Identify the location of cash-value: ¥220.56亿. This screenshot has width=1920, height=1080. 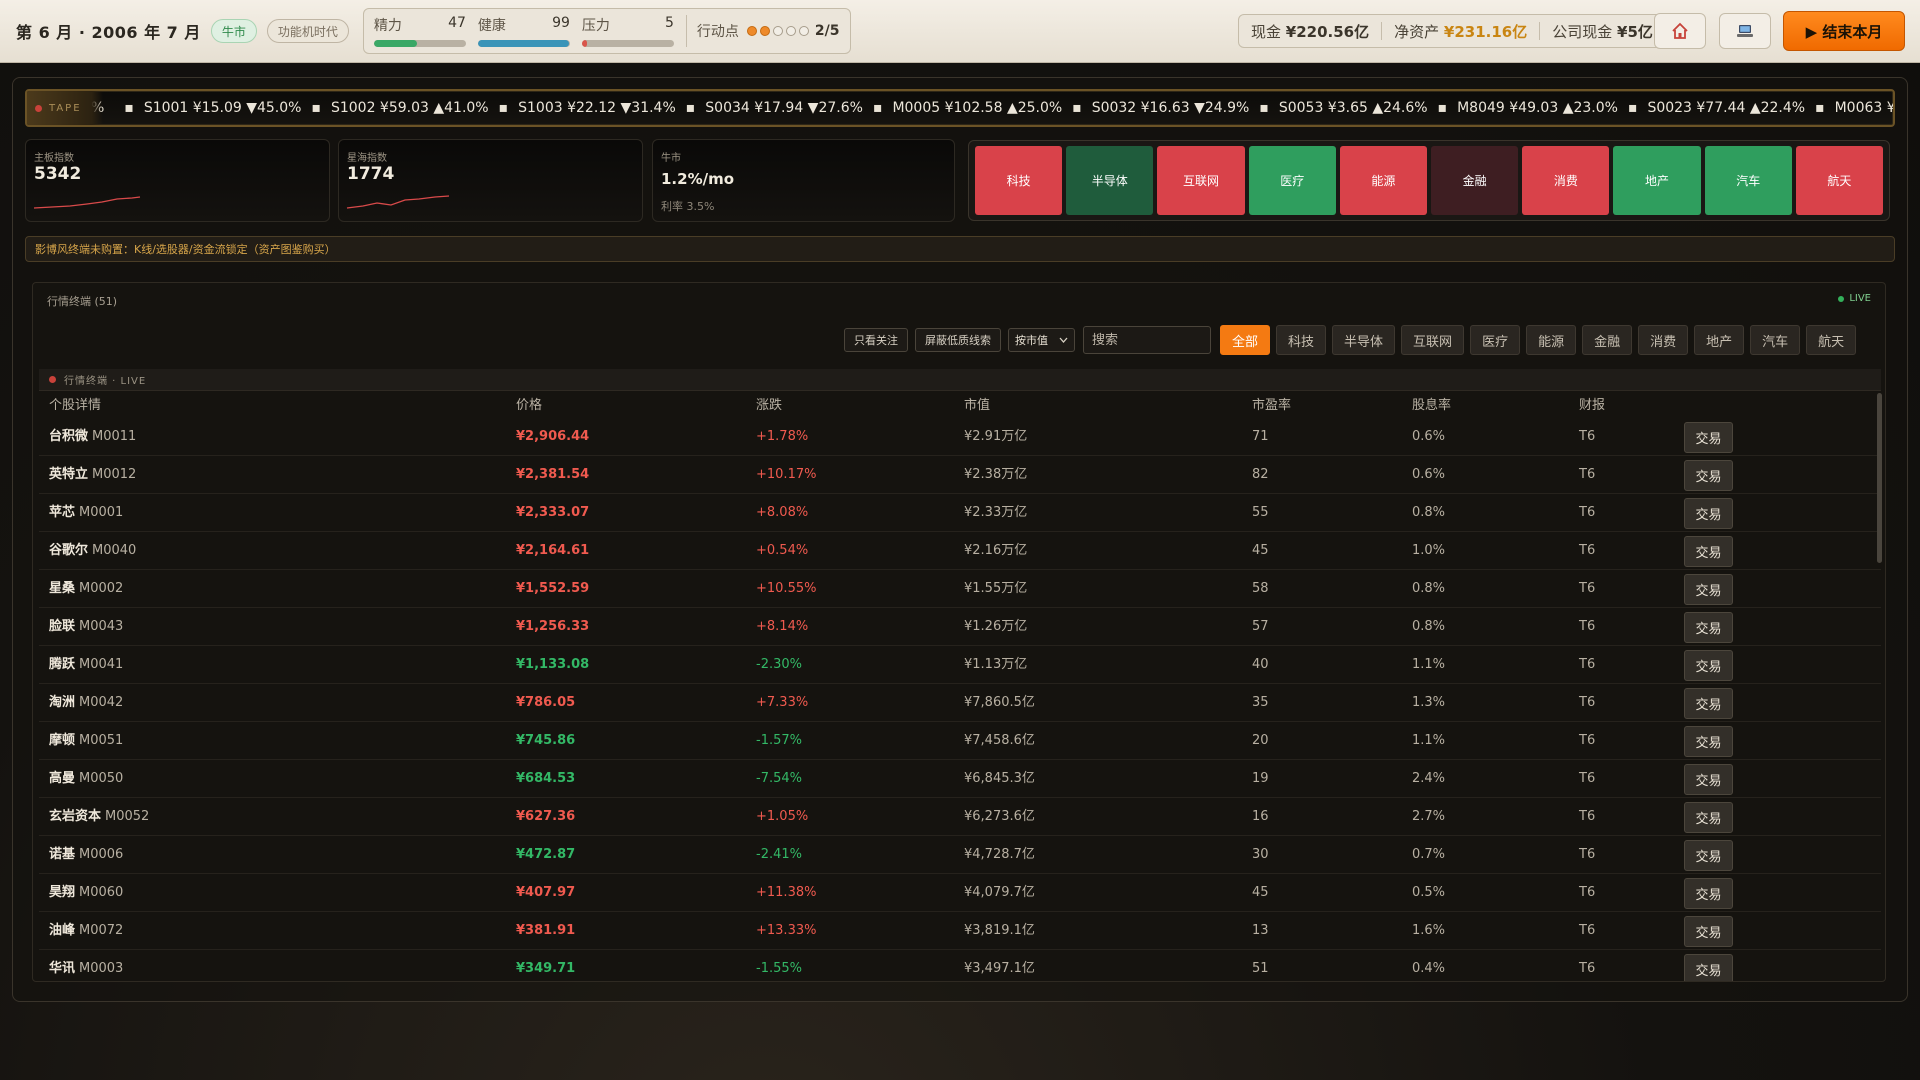
(1327, 31).